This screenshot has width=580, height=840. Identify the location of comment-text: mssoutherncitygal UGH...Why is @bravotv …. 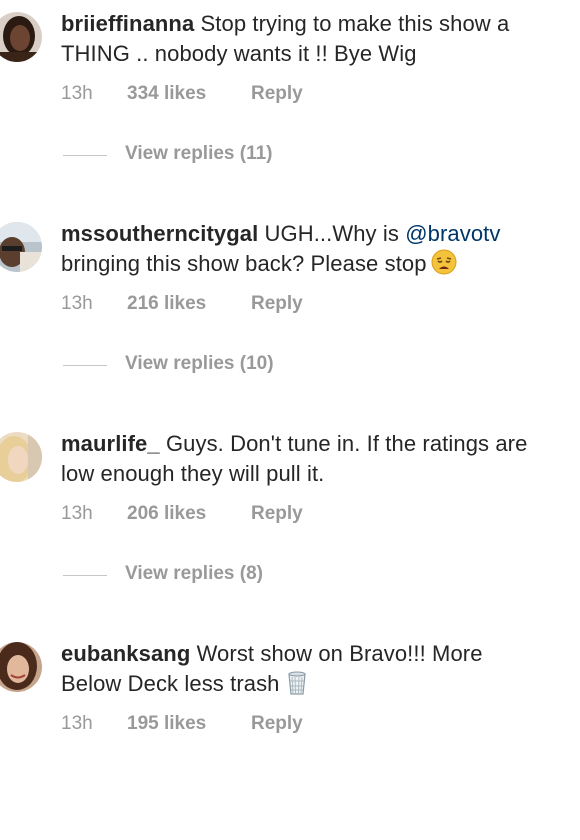
(320, 249).